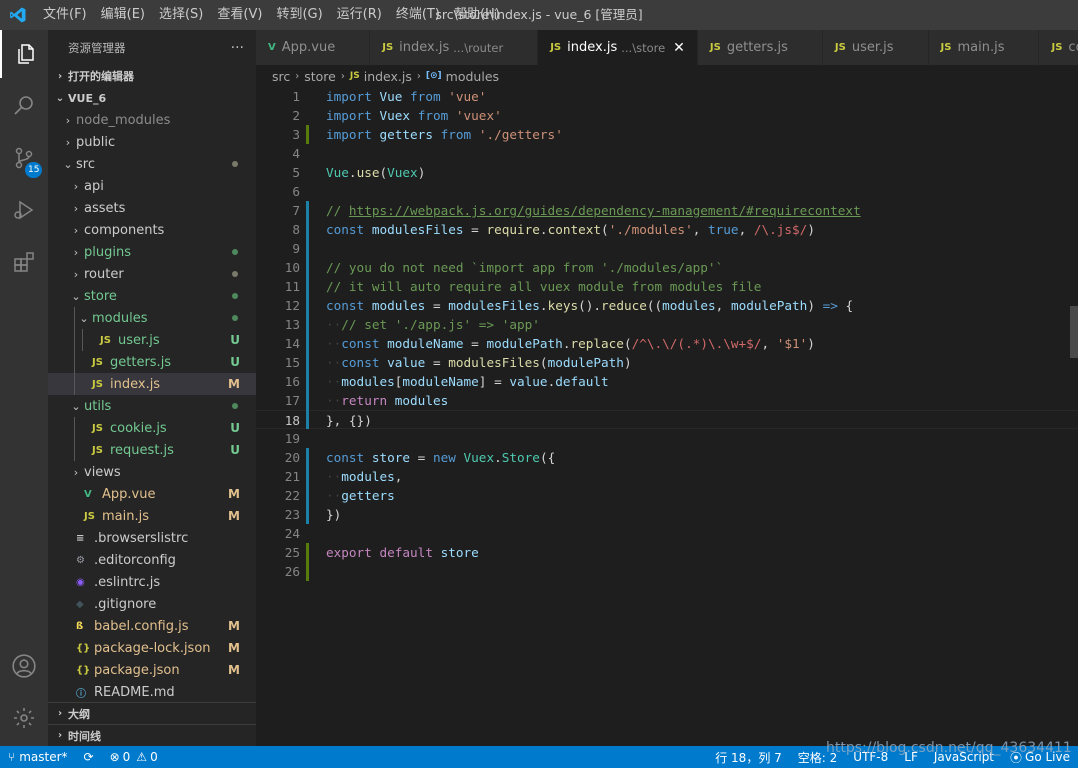 This screenshot has height=768, width=1078. What do you see at coordinates (418, 15) in the screenshot?
I see `menu-item: 终端(T)` at bounding box center [418, 15].